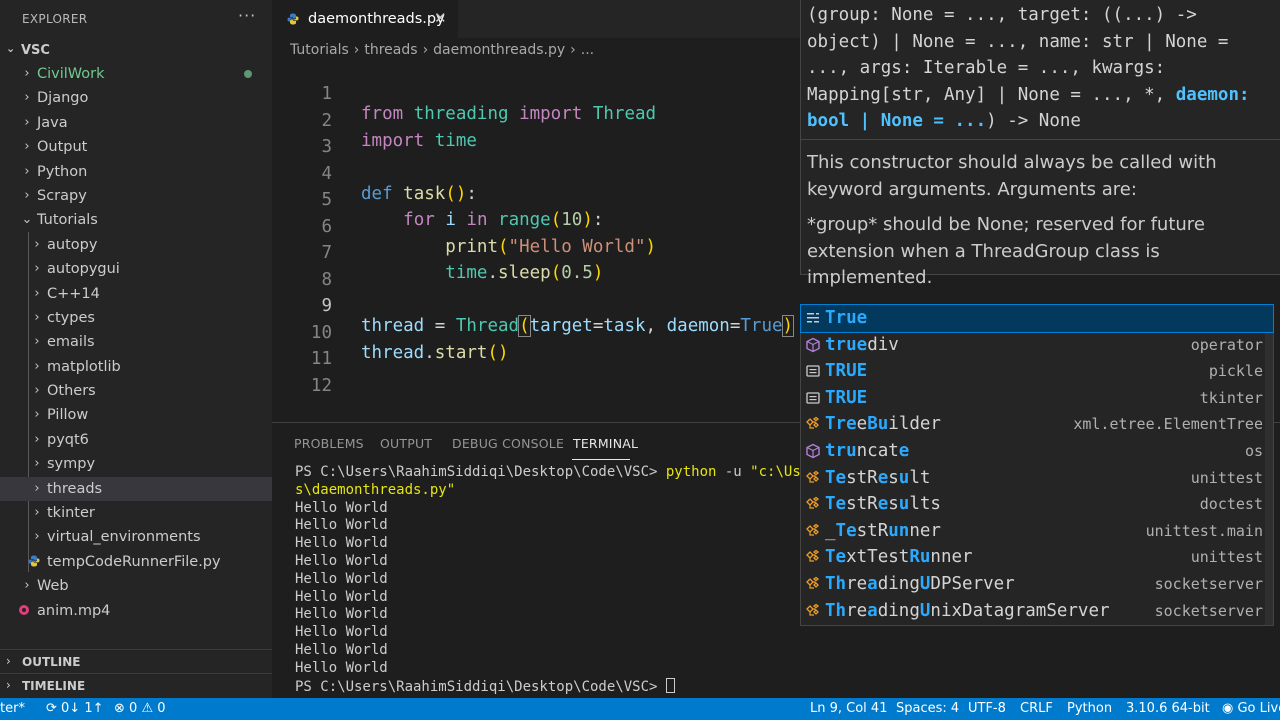 The height and width of the screenshot is (720, 1280). Describe the element at coordinates (376, 19) in the screenshot. I see `tab-label: daemonthreads.py` at that location.